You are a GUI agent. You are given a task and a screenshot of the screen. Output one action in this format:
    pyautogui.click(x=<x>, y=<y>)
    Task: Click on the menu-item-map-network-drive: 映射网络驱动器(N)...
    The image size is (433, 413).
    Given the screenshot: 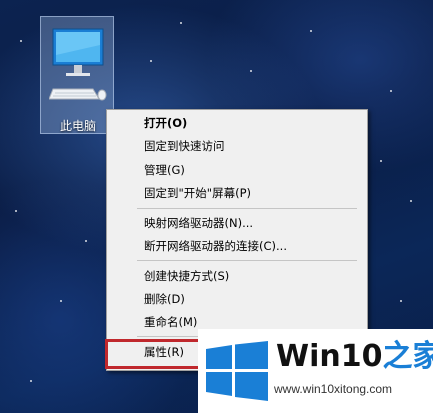 What is the action you would take?
    pyautogui.click(x=237, y=223)
    